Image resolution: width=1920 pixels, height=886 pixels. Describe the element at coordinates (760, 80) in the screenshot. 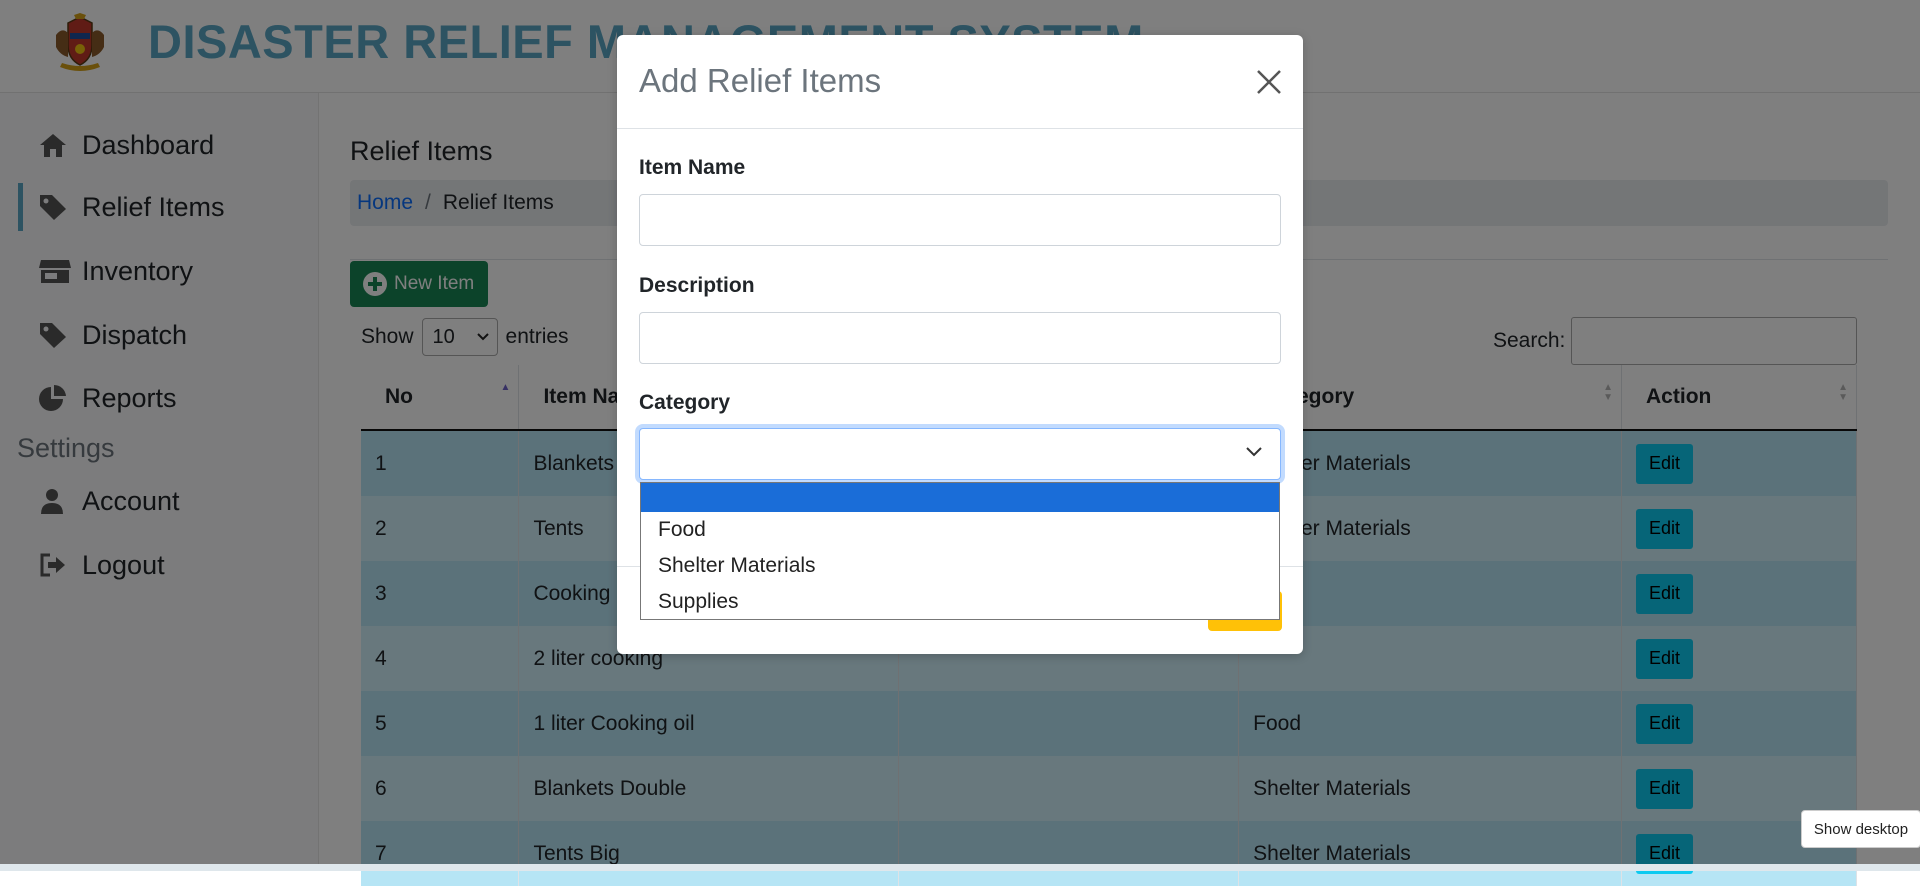

I see `modal-title: Add Relief Items` at that location.